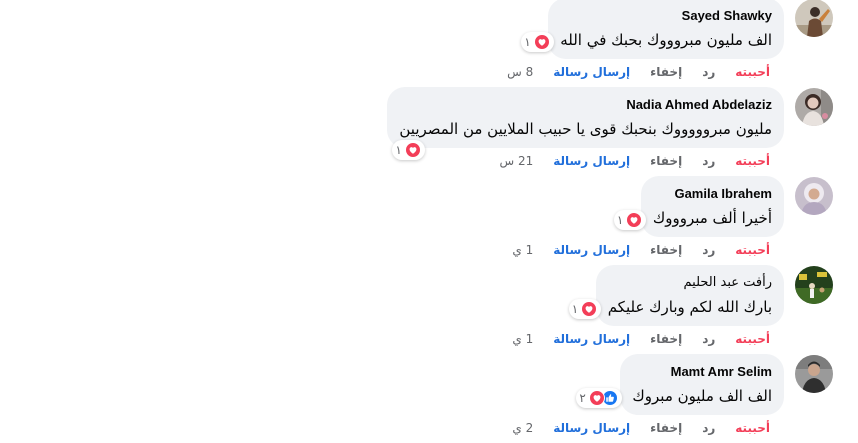  Describe the element at coordinates (582, 398) in the screenshot. I see `reaction-count: ٢` at that location.